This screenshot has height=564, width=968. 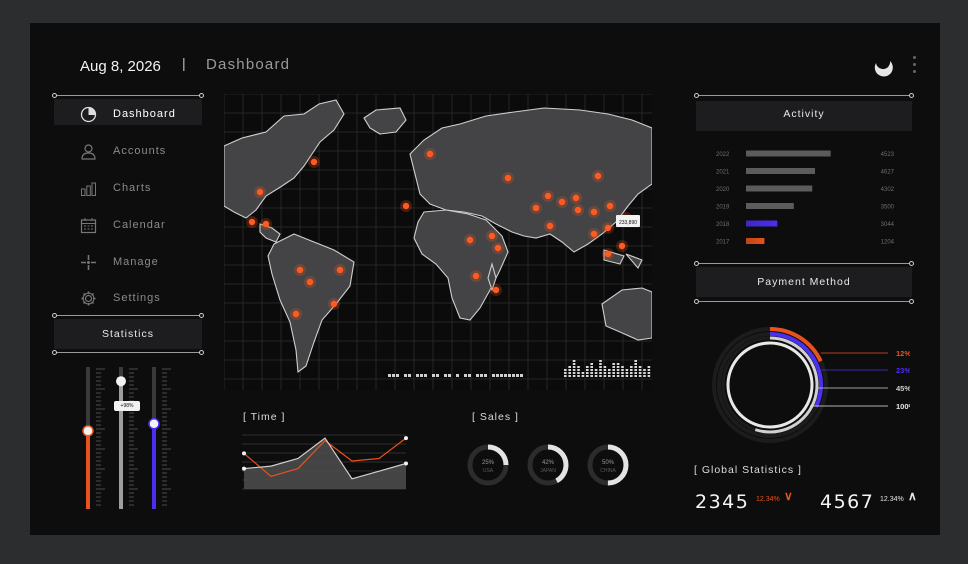 What do you see at coordinates (554, 466) in the screenshot?
I see `sales-donuts: 25% USA 42% JAPAN 50% CHINA` at bounding box center [554, 466].